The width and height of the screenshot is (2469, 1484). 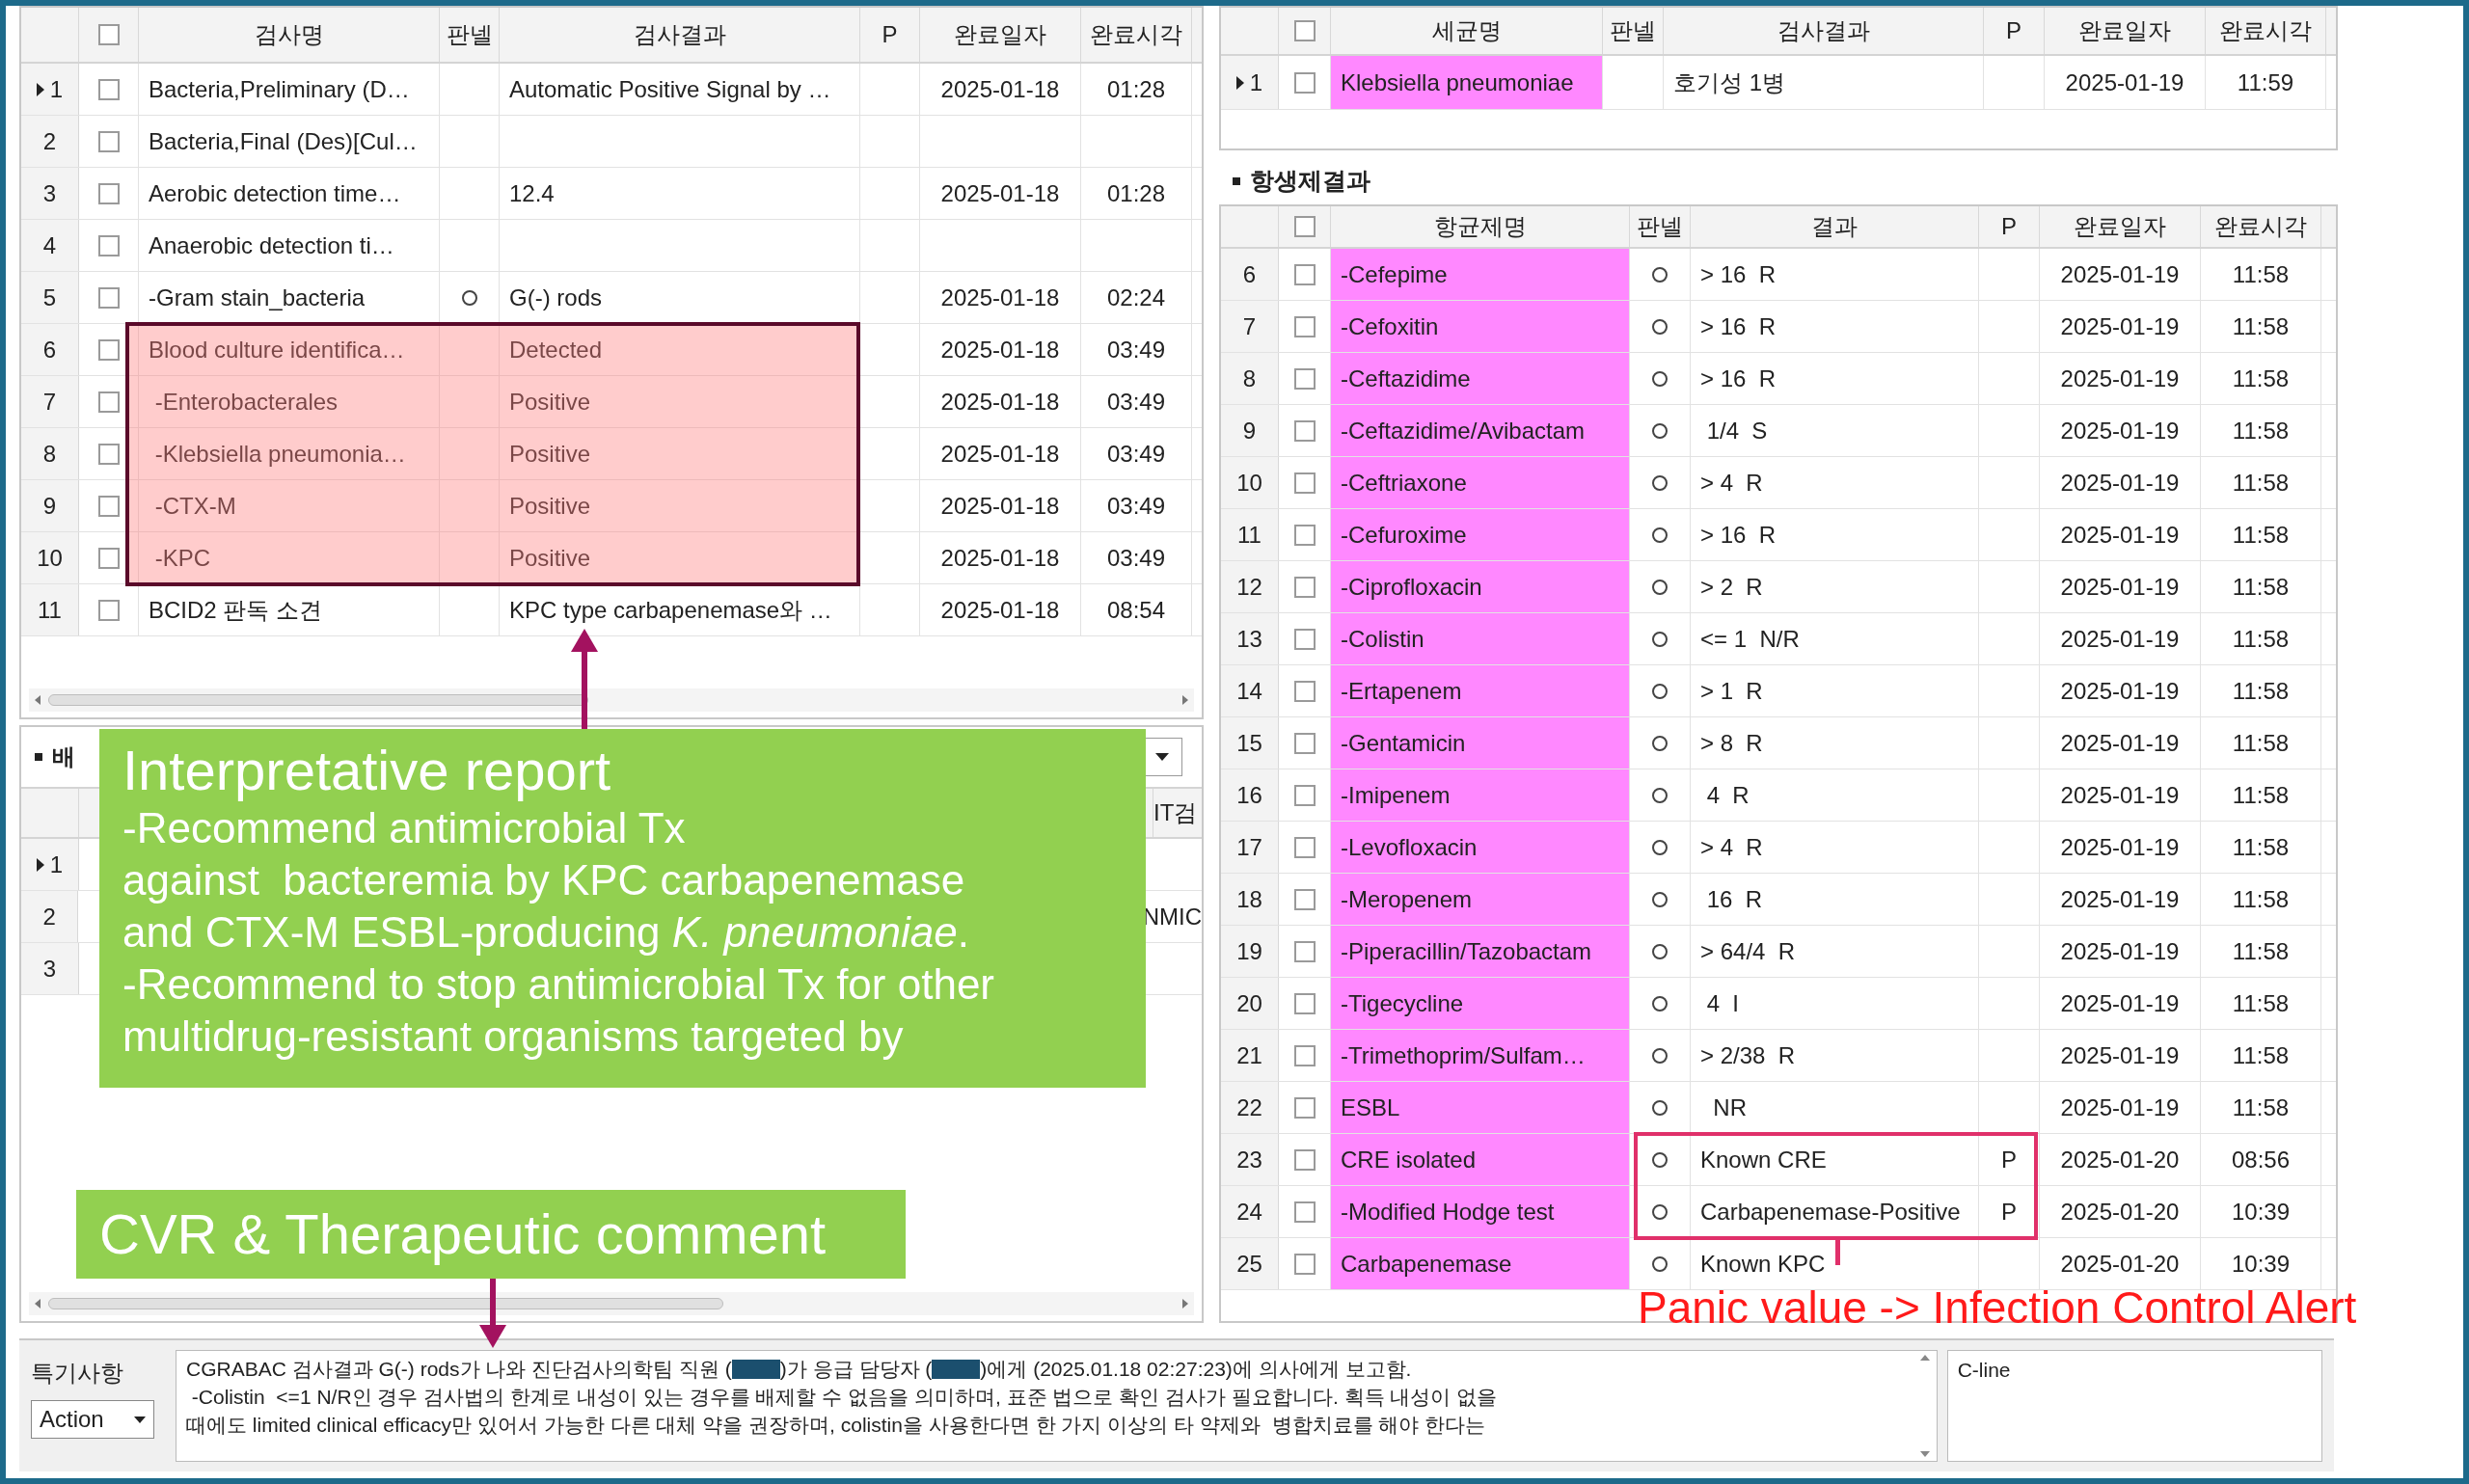 I want to click on column-header: 세균명, so click(x=1467, y=31).